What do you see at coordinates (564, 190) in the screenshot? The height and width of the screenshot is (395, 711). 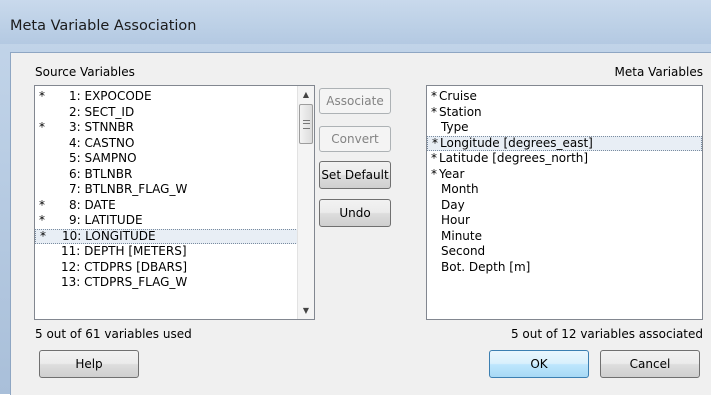 I see `meta-variable-item: Month` at bounding box center [564, 190].